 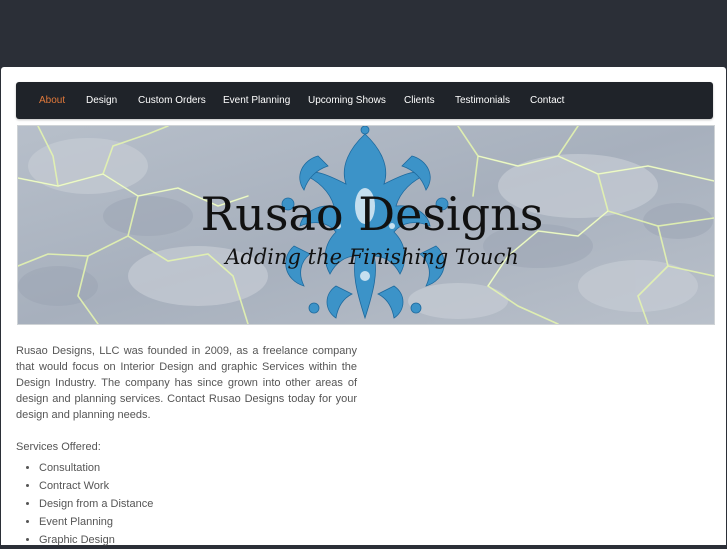 What do you see at coordinates (172, 100) in the screenshot?
I see `nav-item-custom-orders: Custom Orders` at bounding box center [172, 100].